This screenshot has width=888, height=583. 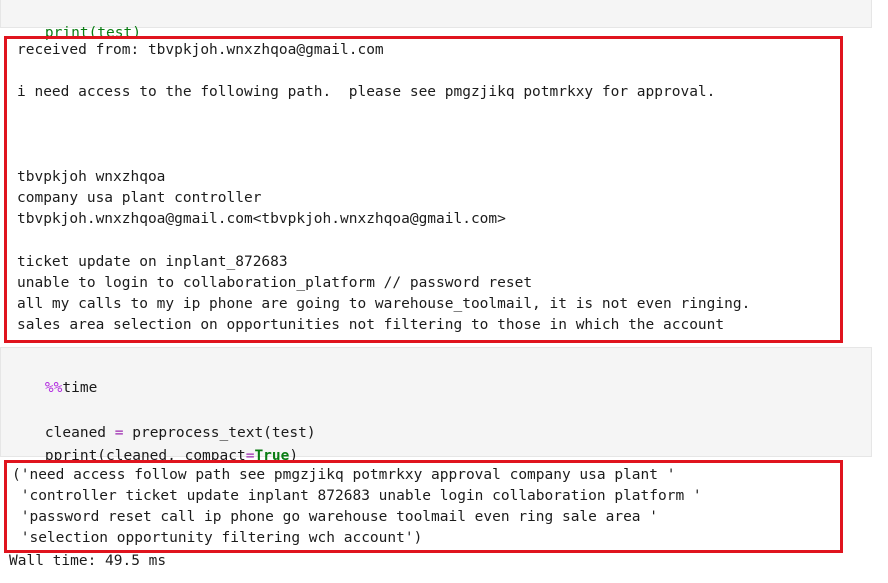 I want to click on magic-name: time, so click(x=80, y=388).